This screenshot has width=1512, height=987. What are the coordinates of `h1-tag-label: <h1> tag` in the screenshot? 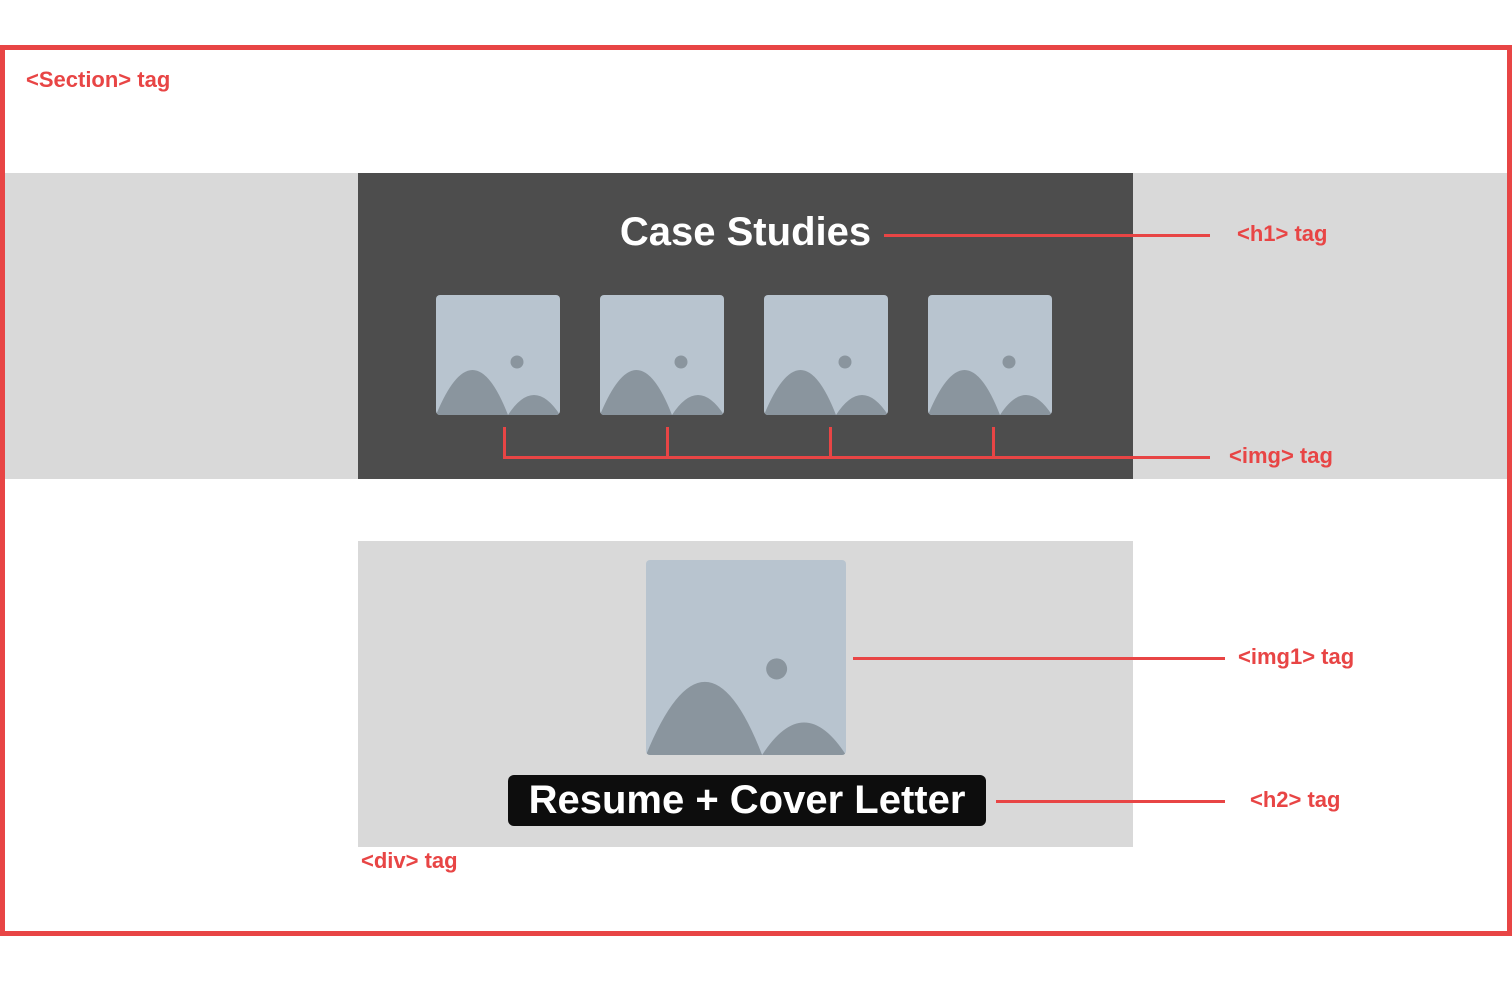 It's located at (1282, 233).